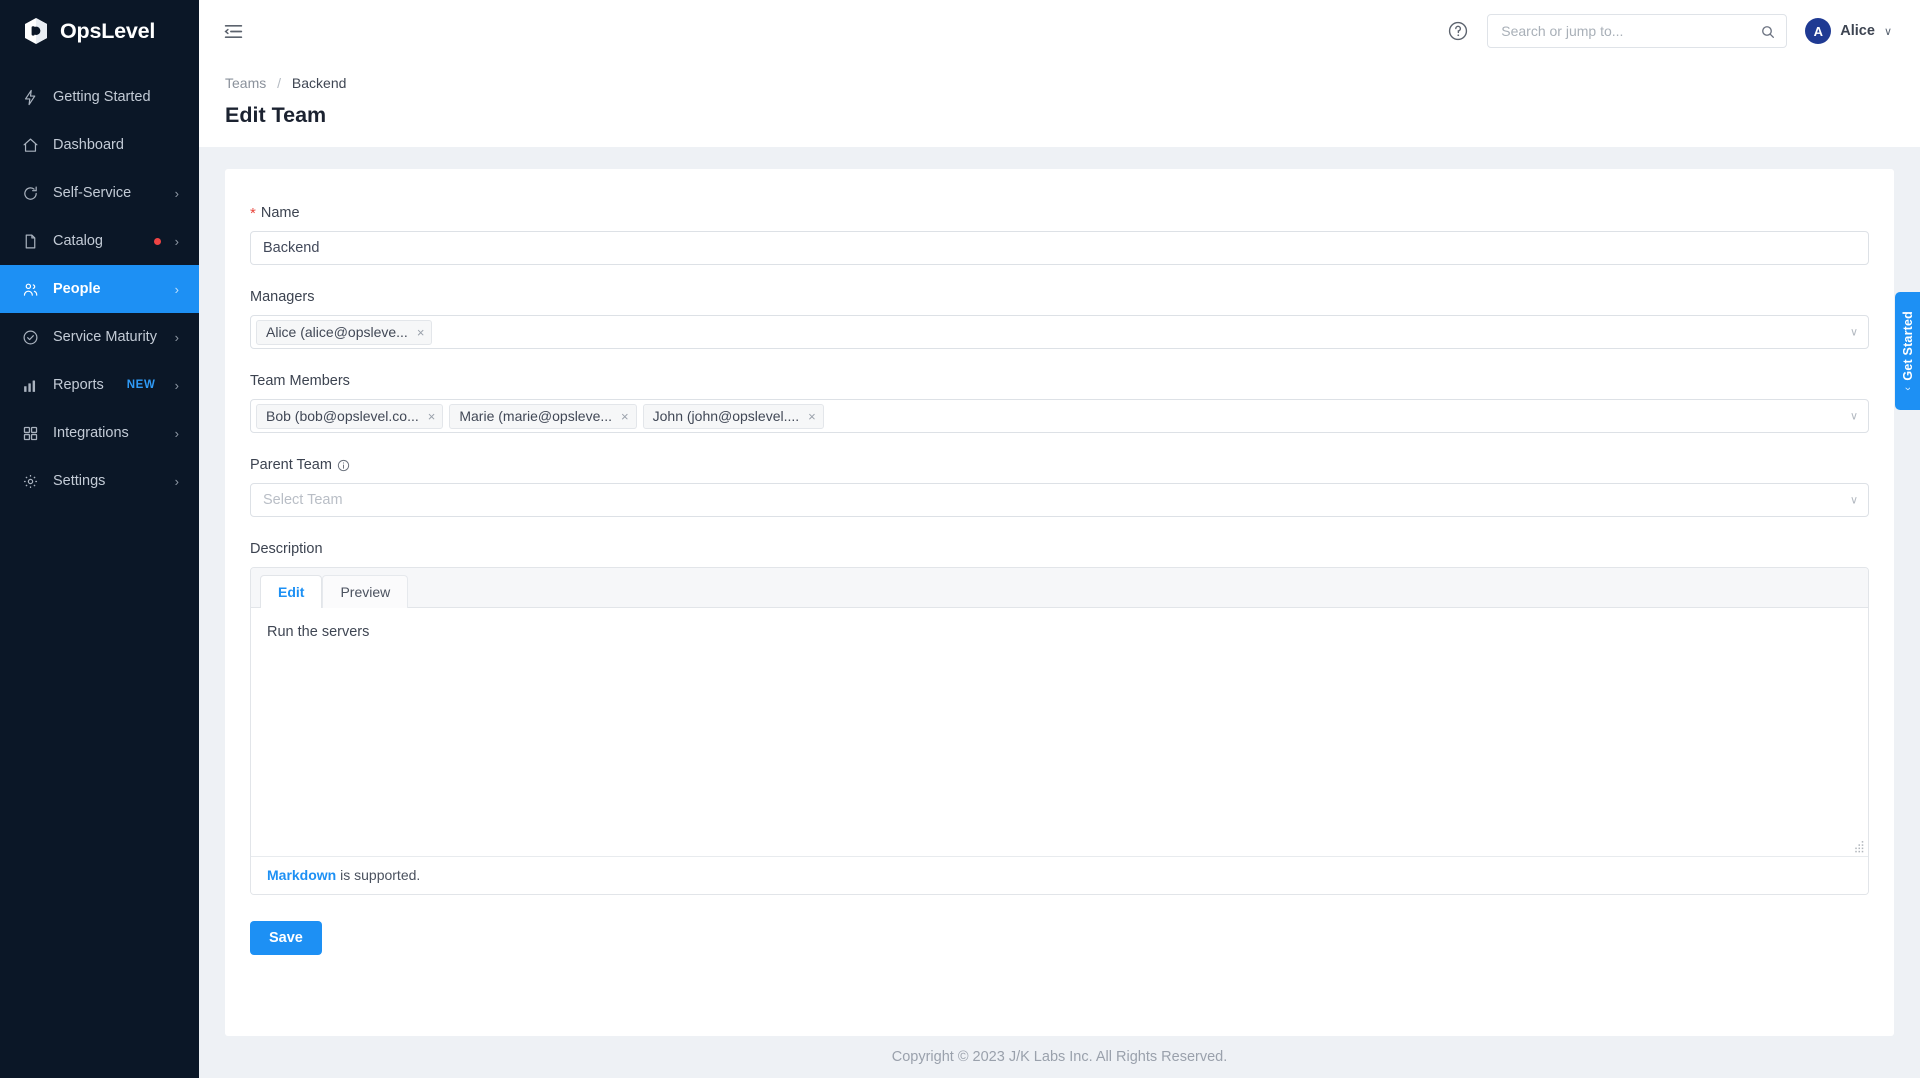  I want to click on check-circle-icon, so click(30, 337).